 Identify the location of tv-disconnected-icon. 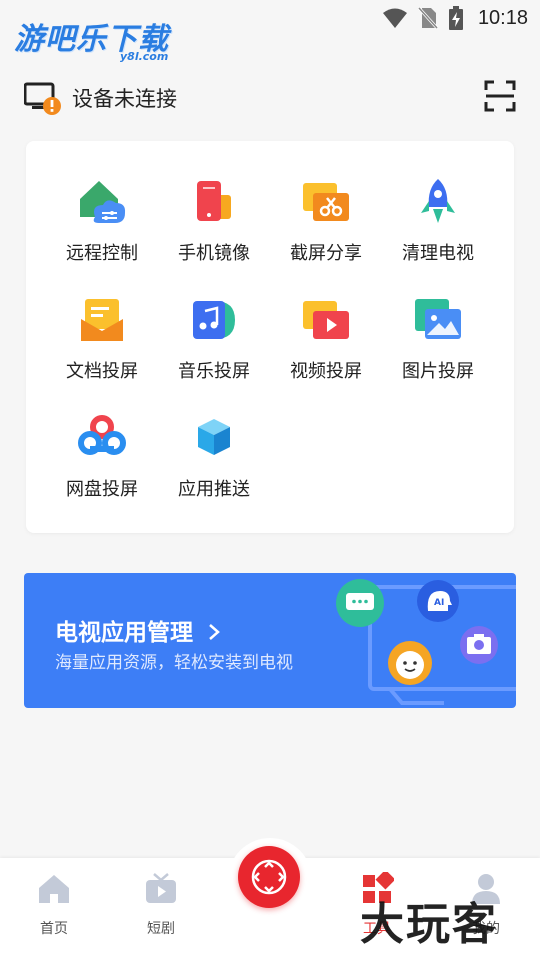
(43, 98).